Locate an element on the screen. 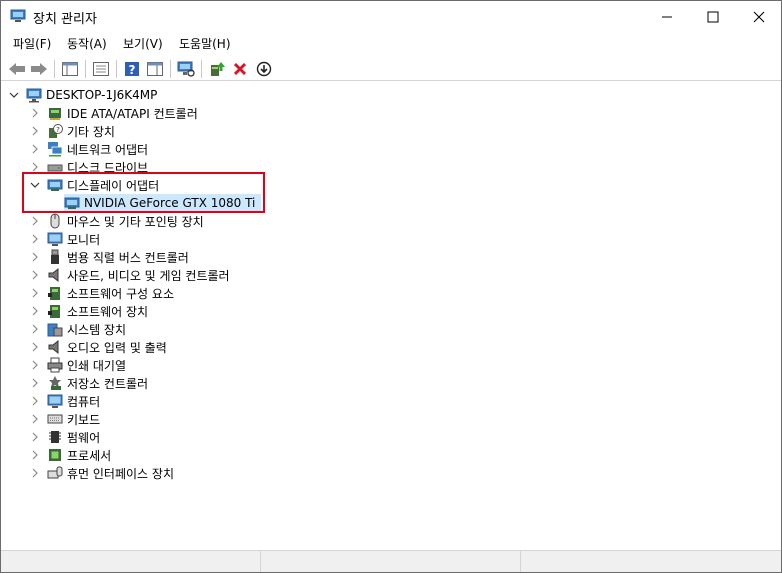  hid-icon is located at coordinates (55, 473).